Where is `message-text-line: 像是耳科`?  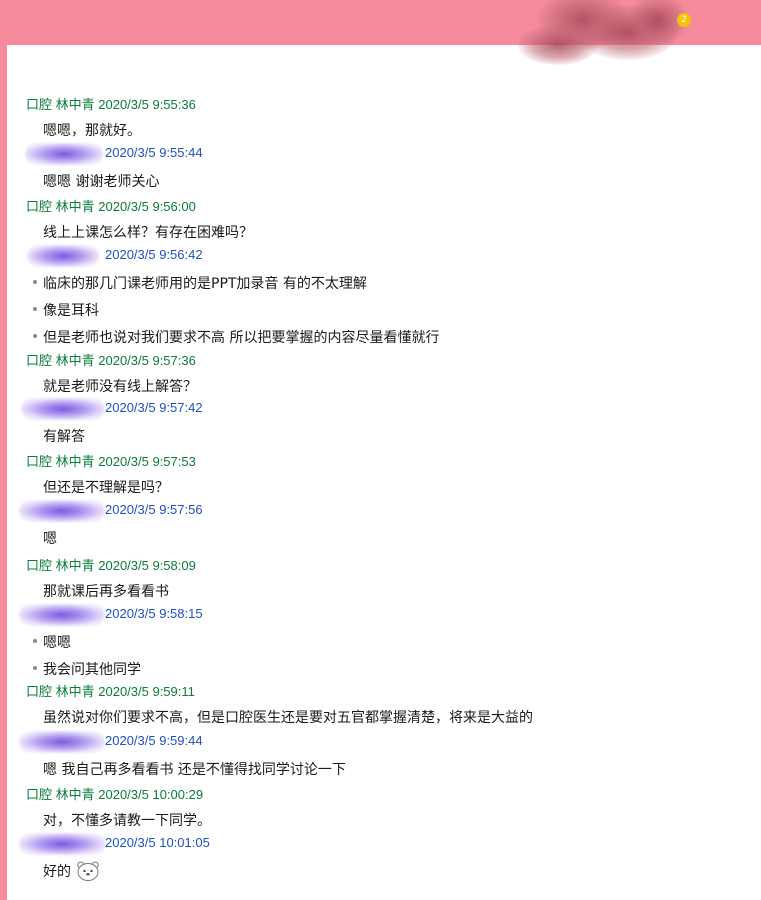
message-text-line: 像是耳科 is located at coordinates (384, 308).